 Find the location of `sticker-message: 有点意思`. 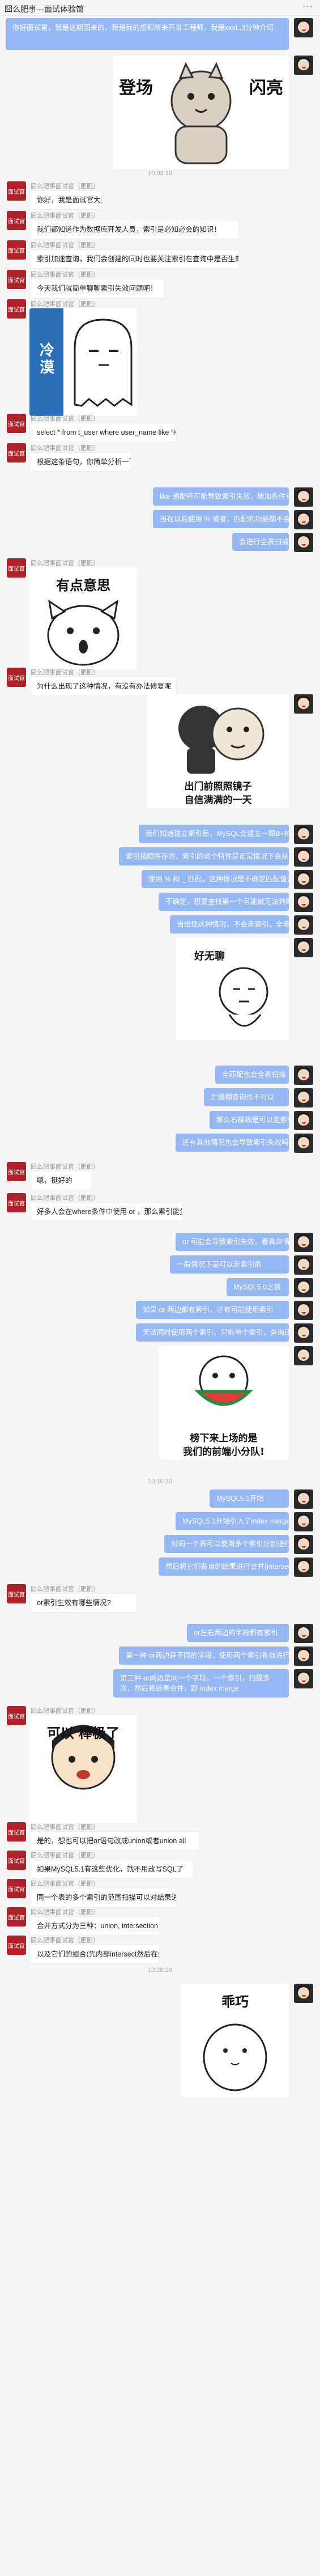

sticker-message: 有点意思 is located at coordinates (83, 618).